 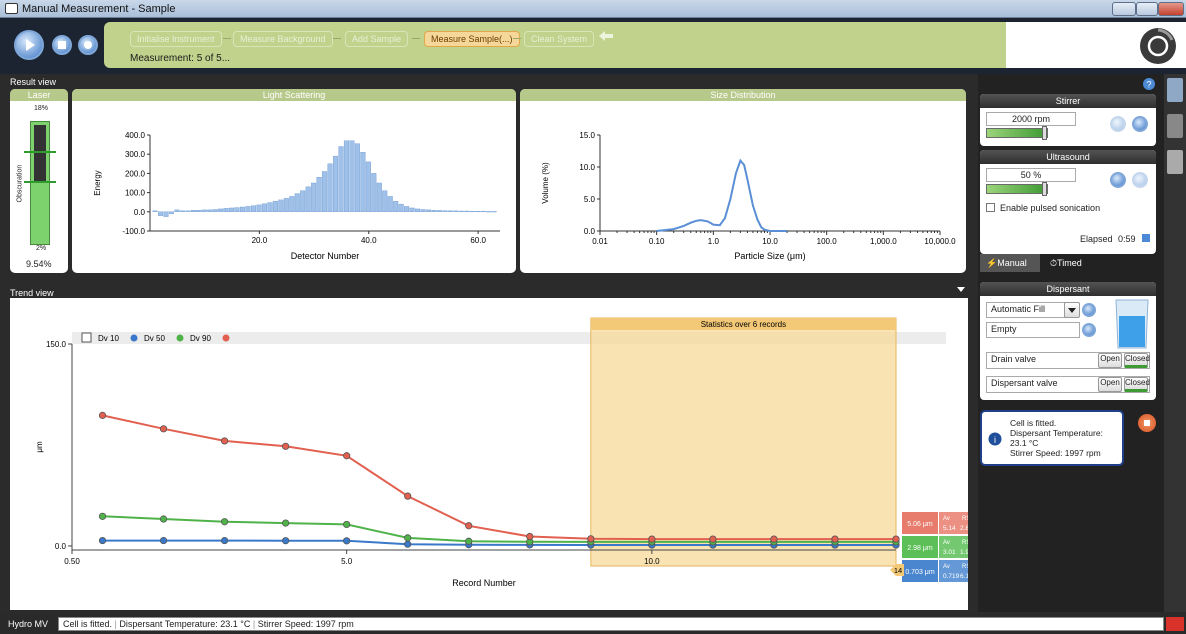 What do you see at coordinates (1147, 9) in the screenshot?
I see `maximize-button` at bounding box center [1147, 9].